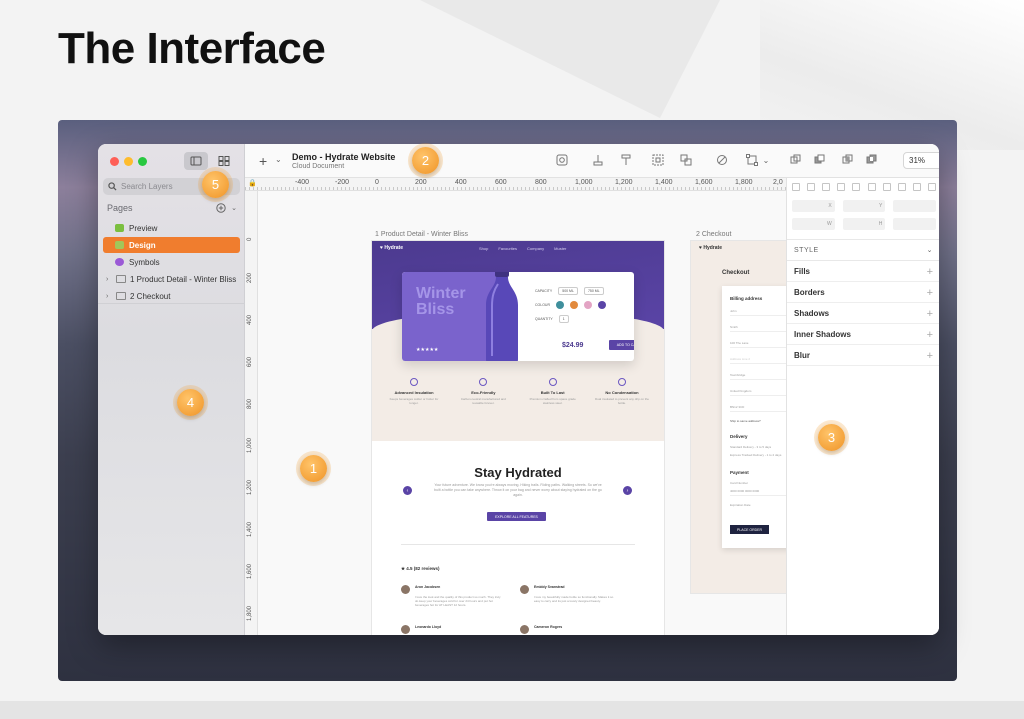 Image resolution: width=1024 pixels, height=719 pixels. What do you see at coordinates (758, 391) in the screenshot?
I see `form-field: United Kingdom` at bounding box center [758, 391].